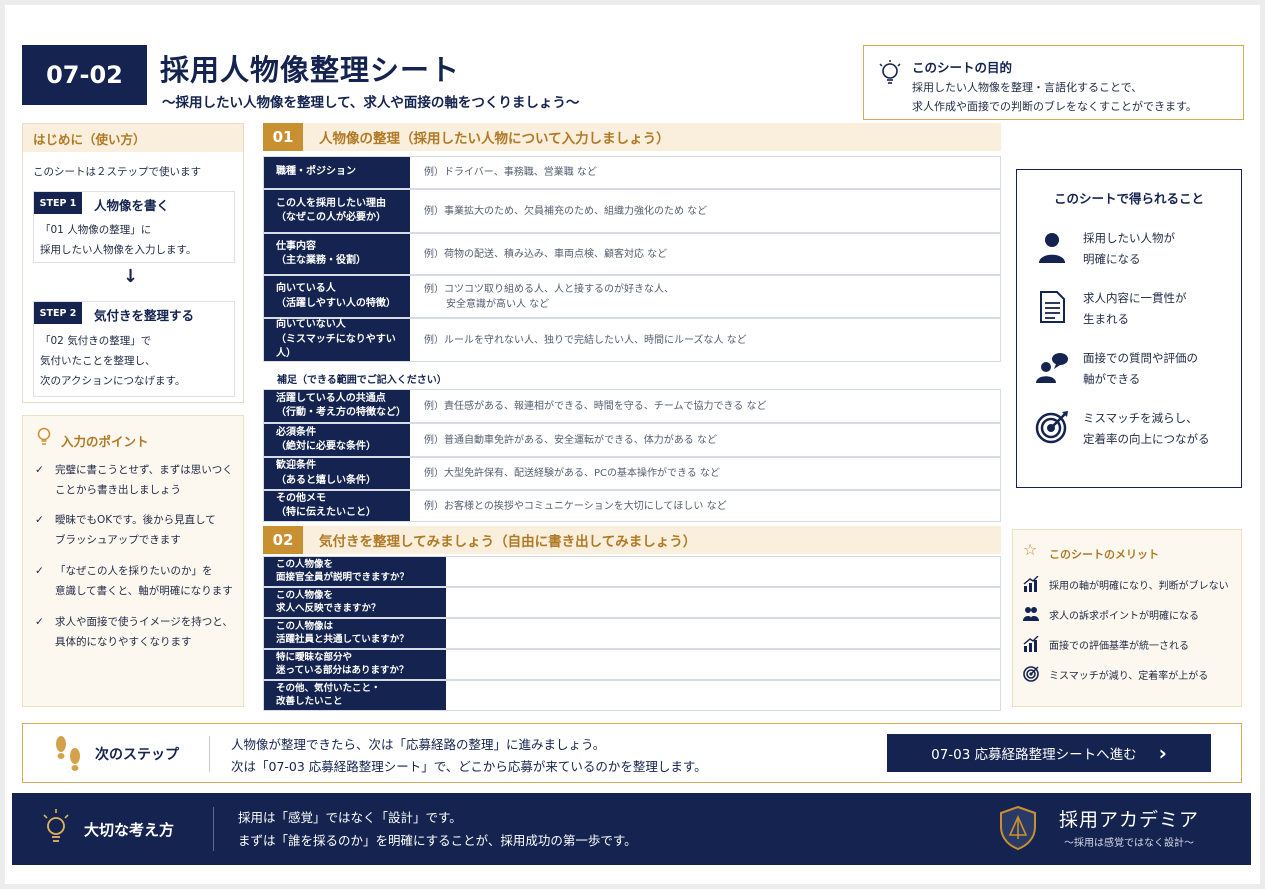  Describe the element at coordinates (1127, 644) in the screenshot. I see `merit-item: 面接での評価基準が統一される` at that location.